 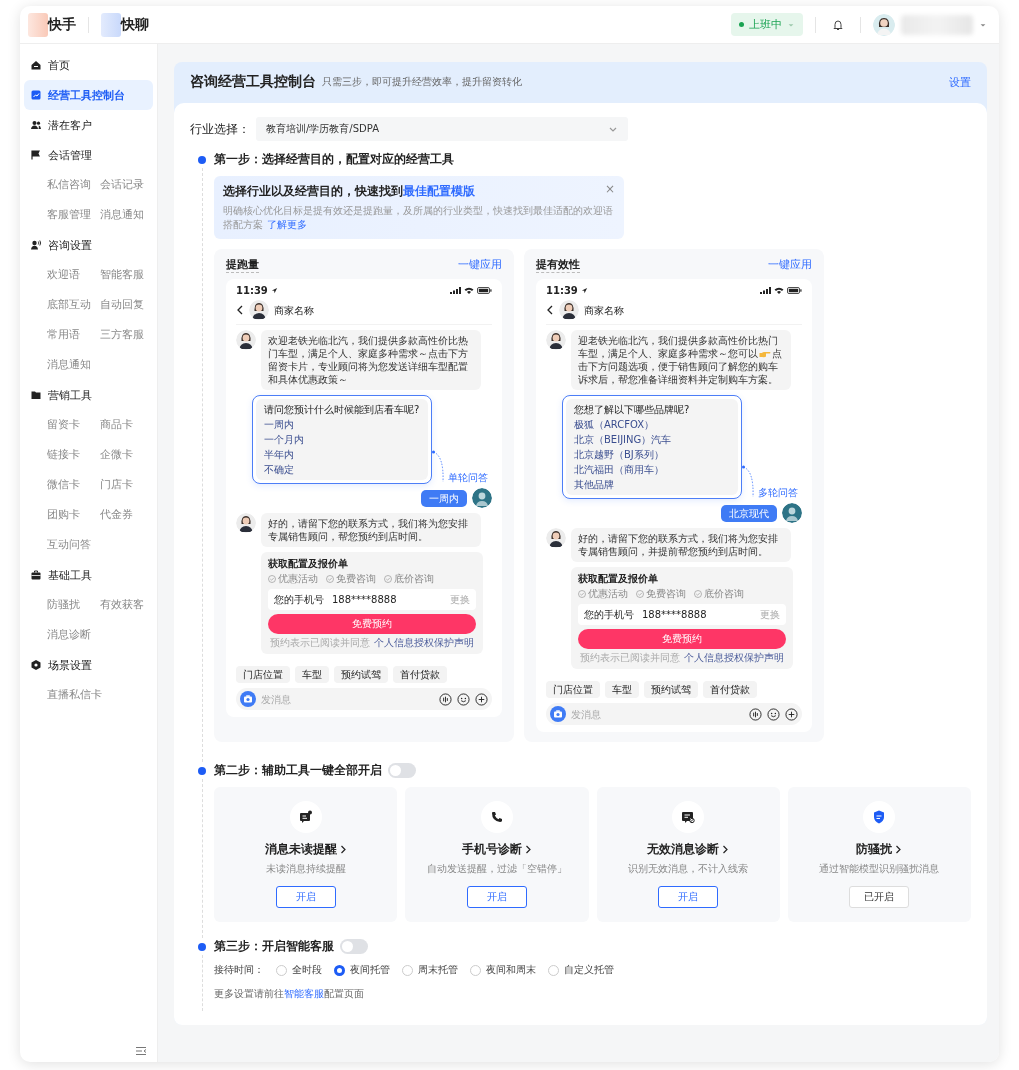 What do you see at coordinates (879, 849) in the screenshot?
I see `tool-link: 防骚扰` at bounding box center [879, 849].